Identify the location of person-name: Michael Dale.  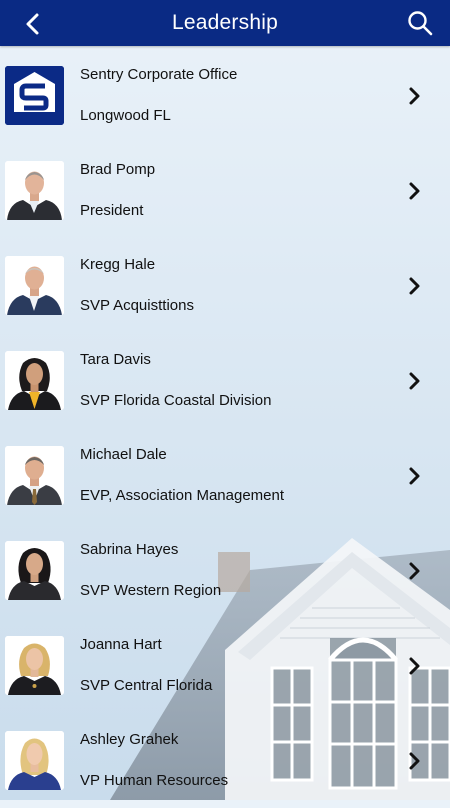
(123, 454).